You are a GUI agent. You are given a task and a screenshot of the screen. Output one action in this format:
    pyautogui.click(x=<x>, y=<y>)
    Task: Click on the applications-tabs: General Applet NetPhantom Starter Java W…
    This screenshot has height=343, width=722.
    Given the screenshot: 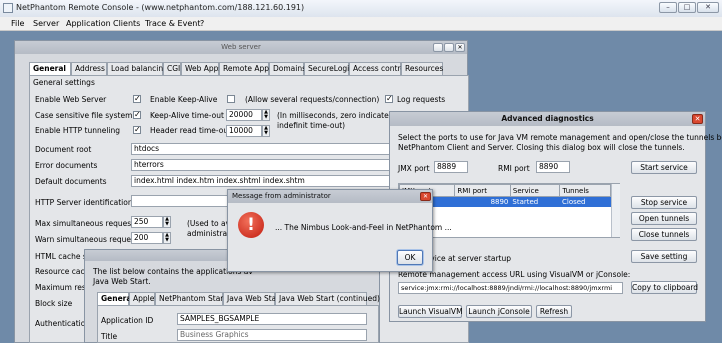 What is the action you would take?
    pyautogui.click(x=238, y=298)
    